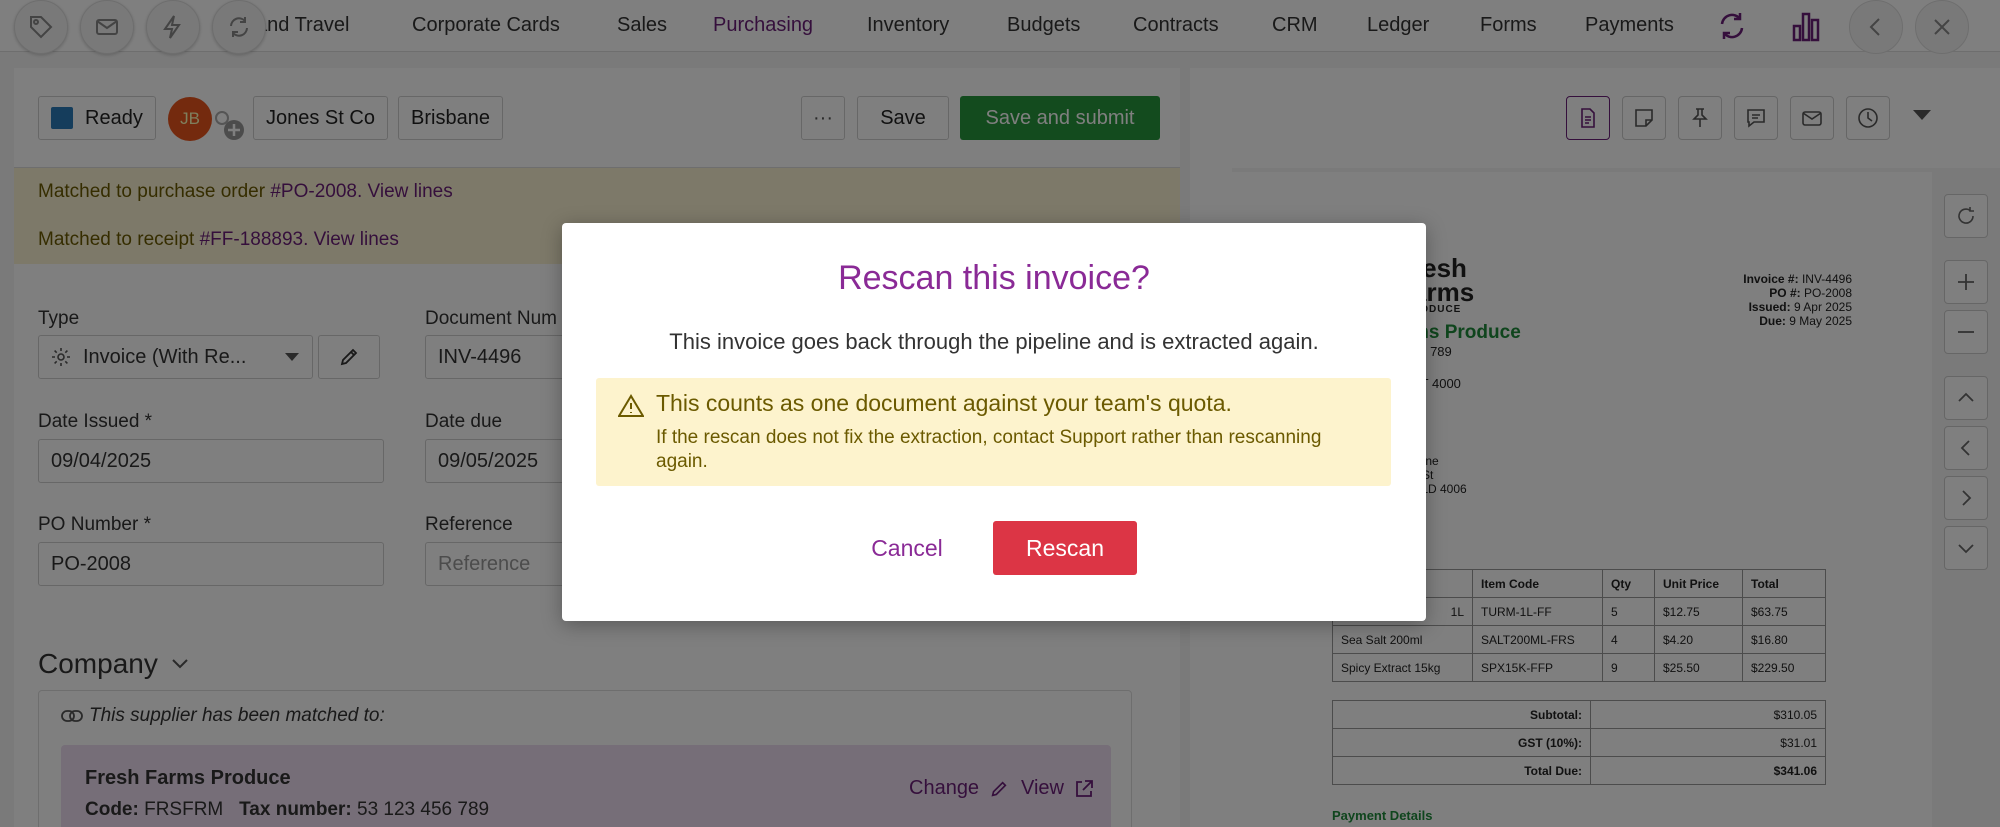  What do you see at coordinates (1065, 548) in the screenshot?
I see `rescan-button: Rescan` at bounding box center [1065, 548].